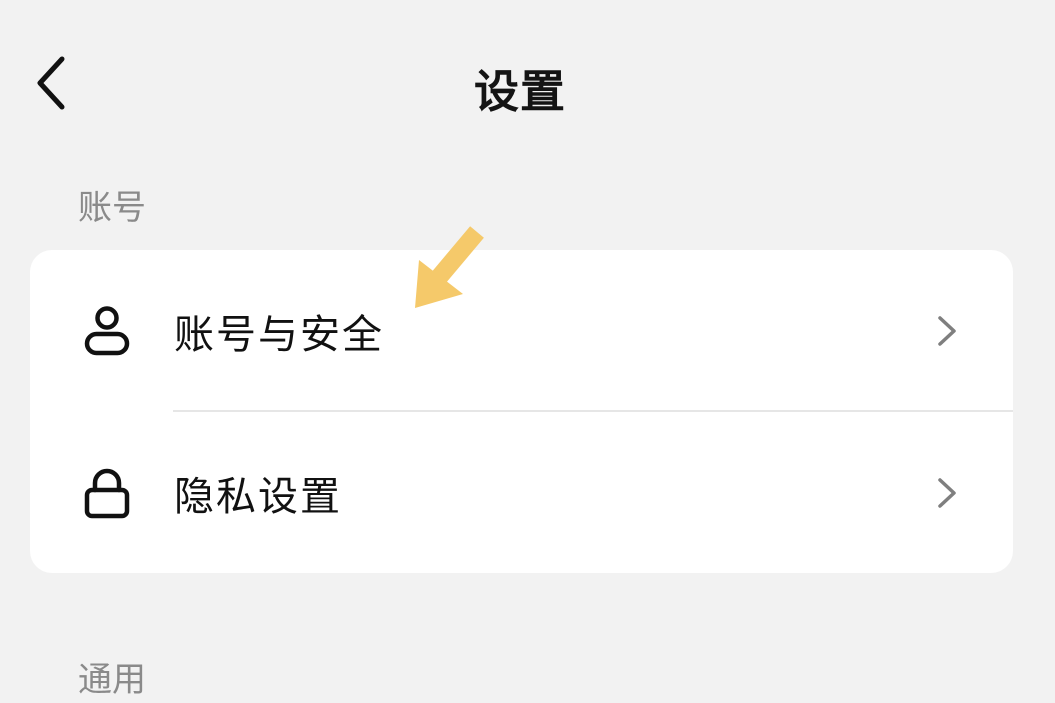  Describe the element at coordinates (107, 493) in the screenshot. I see `lock-icon` at that location.